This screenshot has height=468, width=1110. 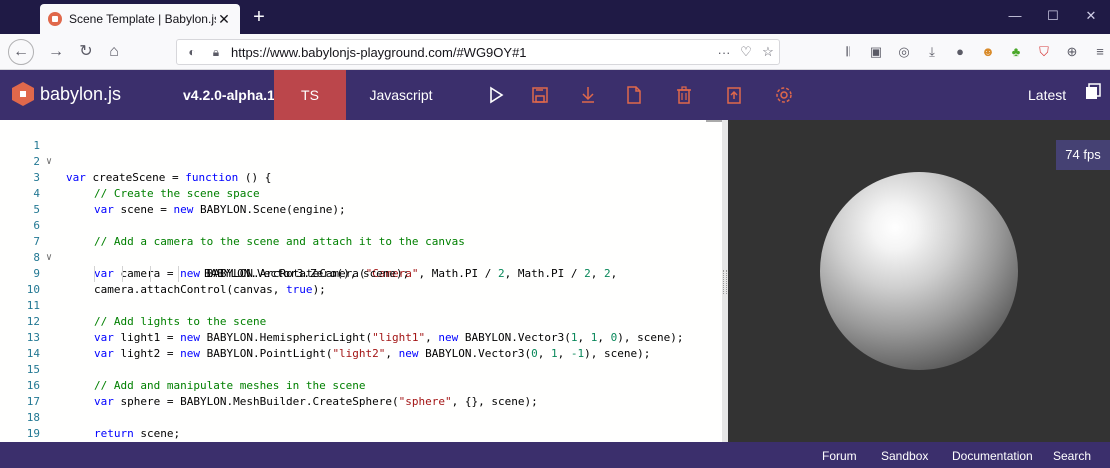 What do you see at coordinates (224, 19) in the screenshot?
I see `close-tab-icon: ✕` at bounding box center [224, 19].